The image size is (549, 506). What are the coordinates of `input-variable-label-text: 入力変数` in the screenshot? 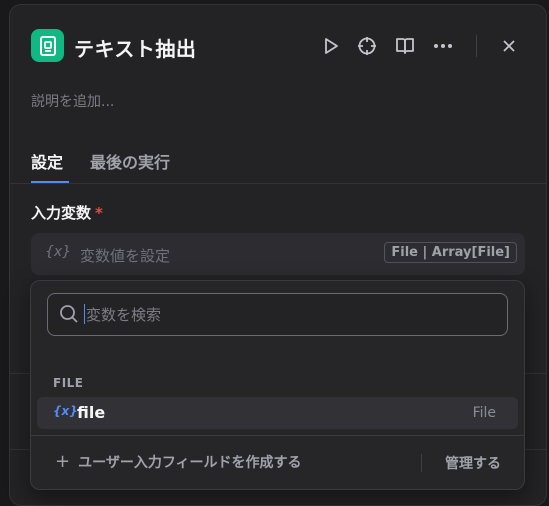 It's located at (61, 213).